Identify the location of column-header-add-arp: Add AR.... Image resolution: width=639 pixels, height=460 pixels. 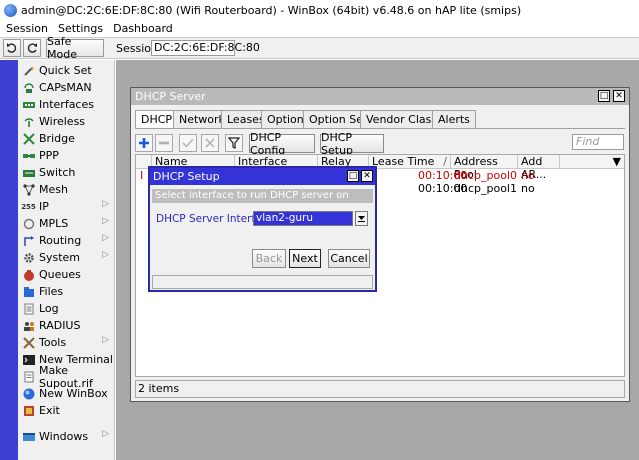
(539, 168).